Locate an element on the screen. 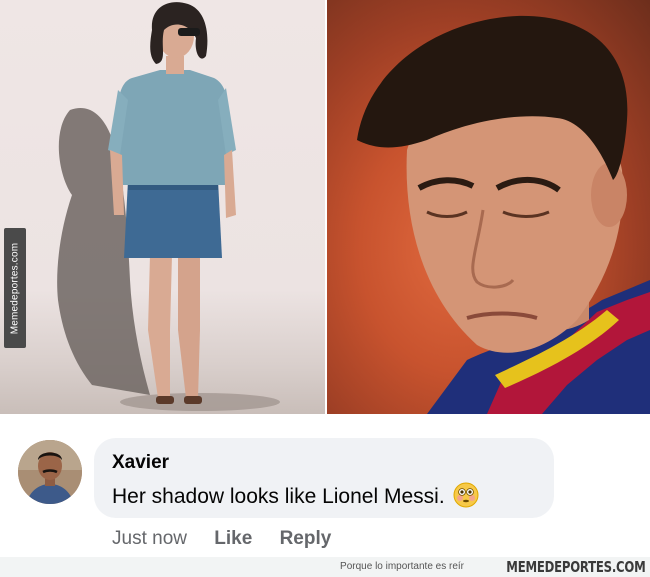 Image resolution: width=650 pixels, height=577 pixels. footer-tagline: Porque lo importante es reír is located at coordinates (402, 566).